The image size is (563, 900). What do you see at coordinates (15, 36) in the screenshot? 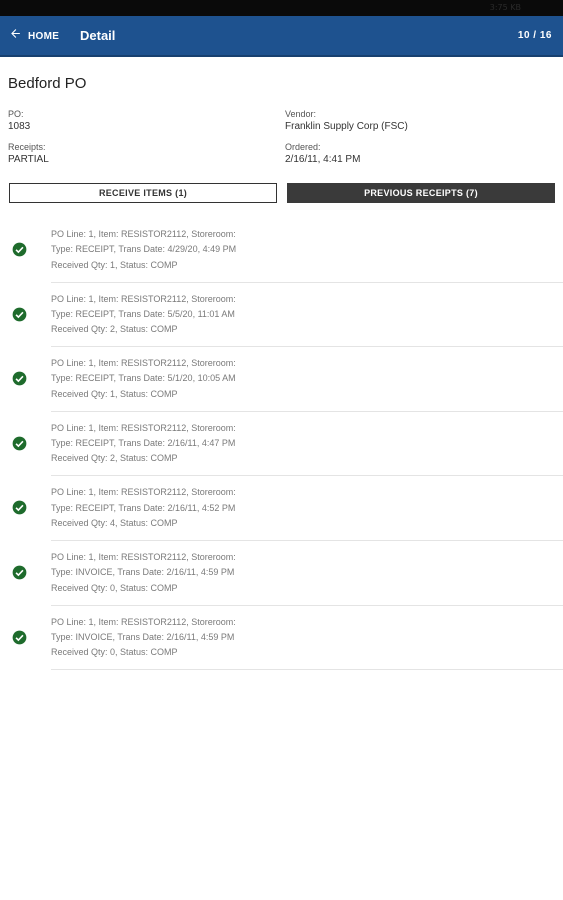
I see `arrow-left-icon` at bounding box center [15, 36].